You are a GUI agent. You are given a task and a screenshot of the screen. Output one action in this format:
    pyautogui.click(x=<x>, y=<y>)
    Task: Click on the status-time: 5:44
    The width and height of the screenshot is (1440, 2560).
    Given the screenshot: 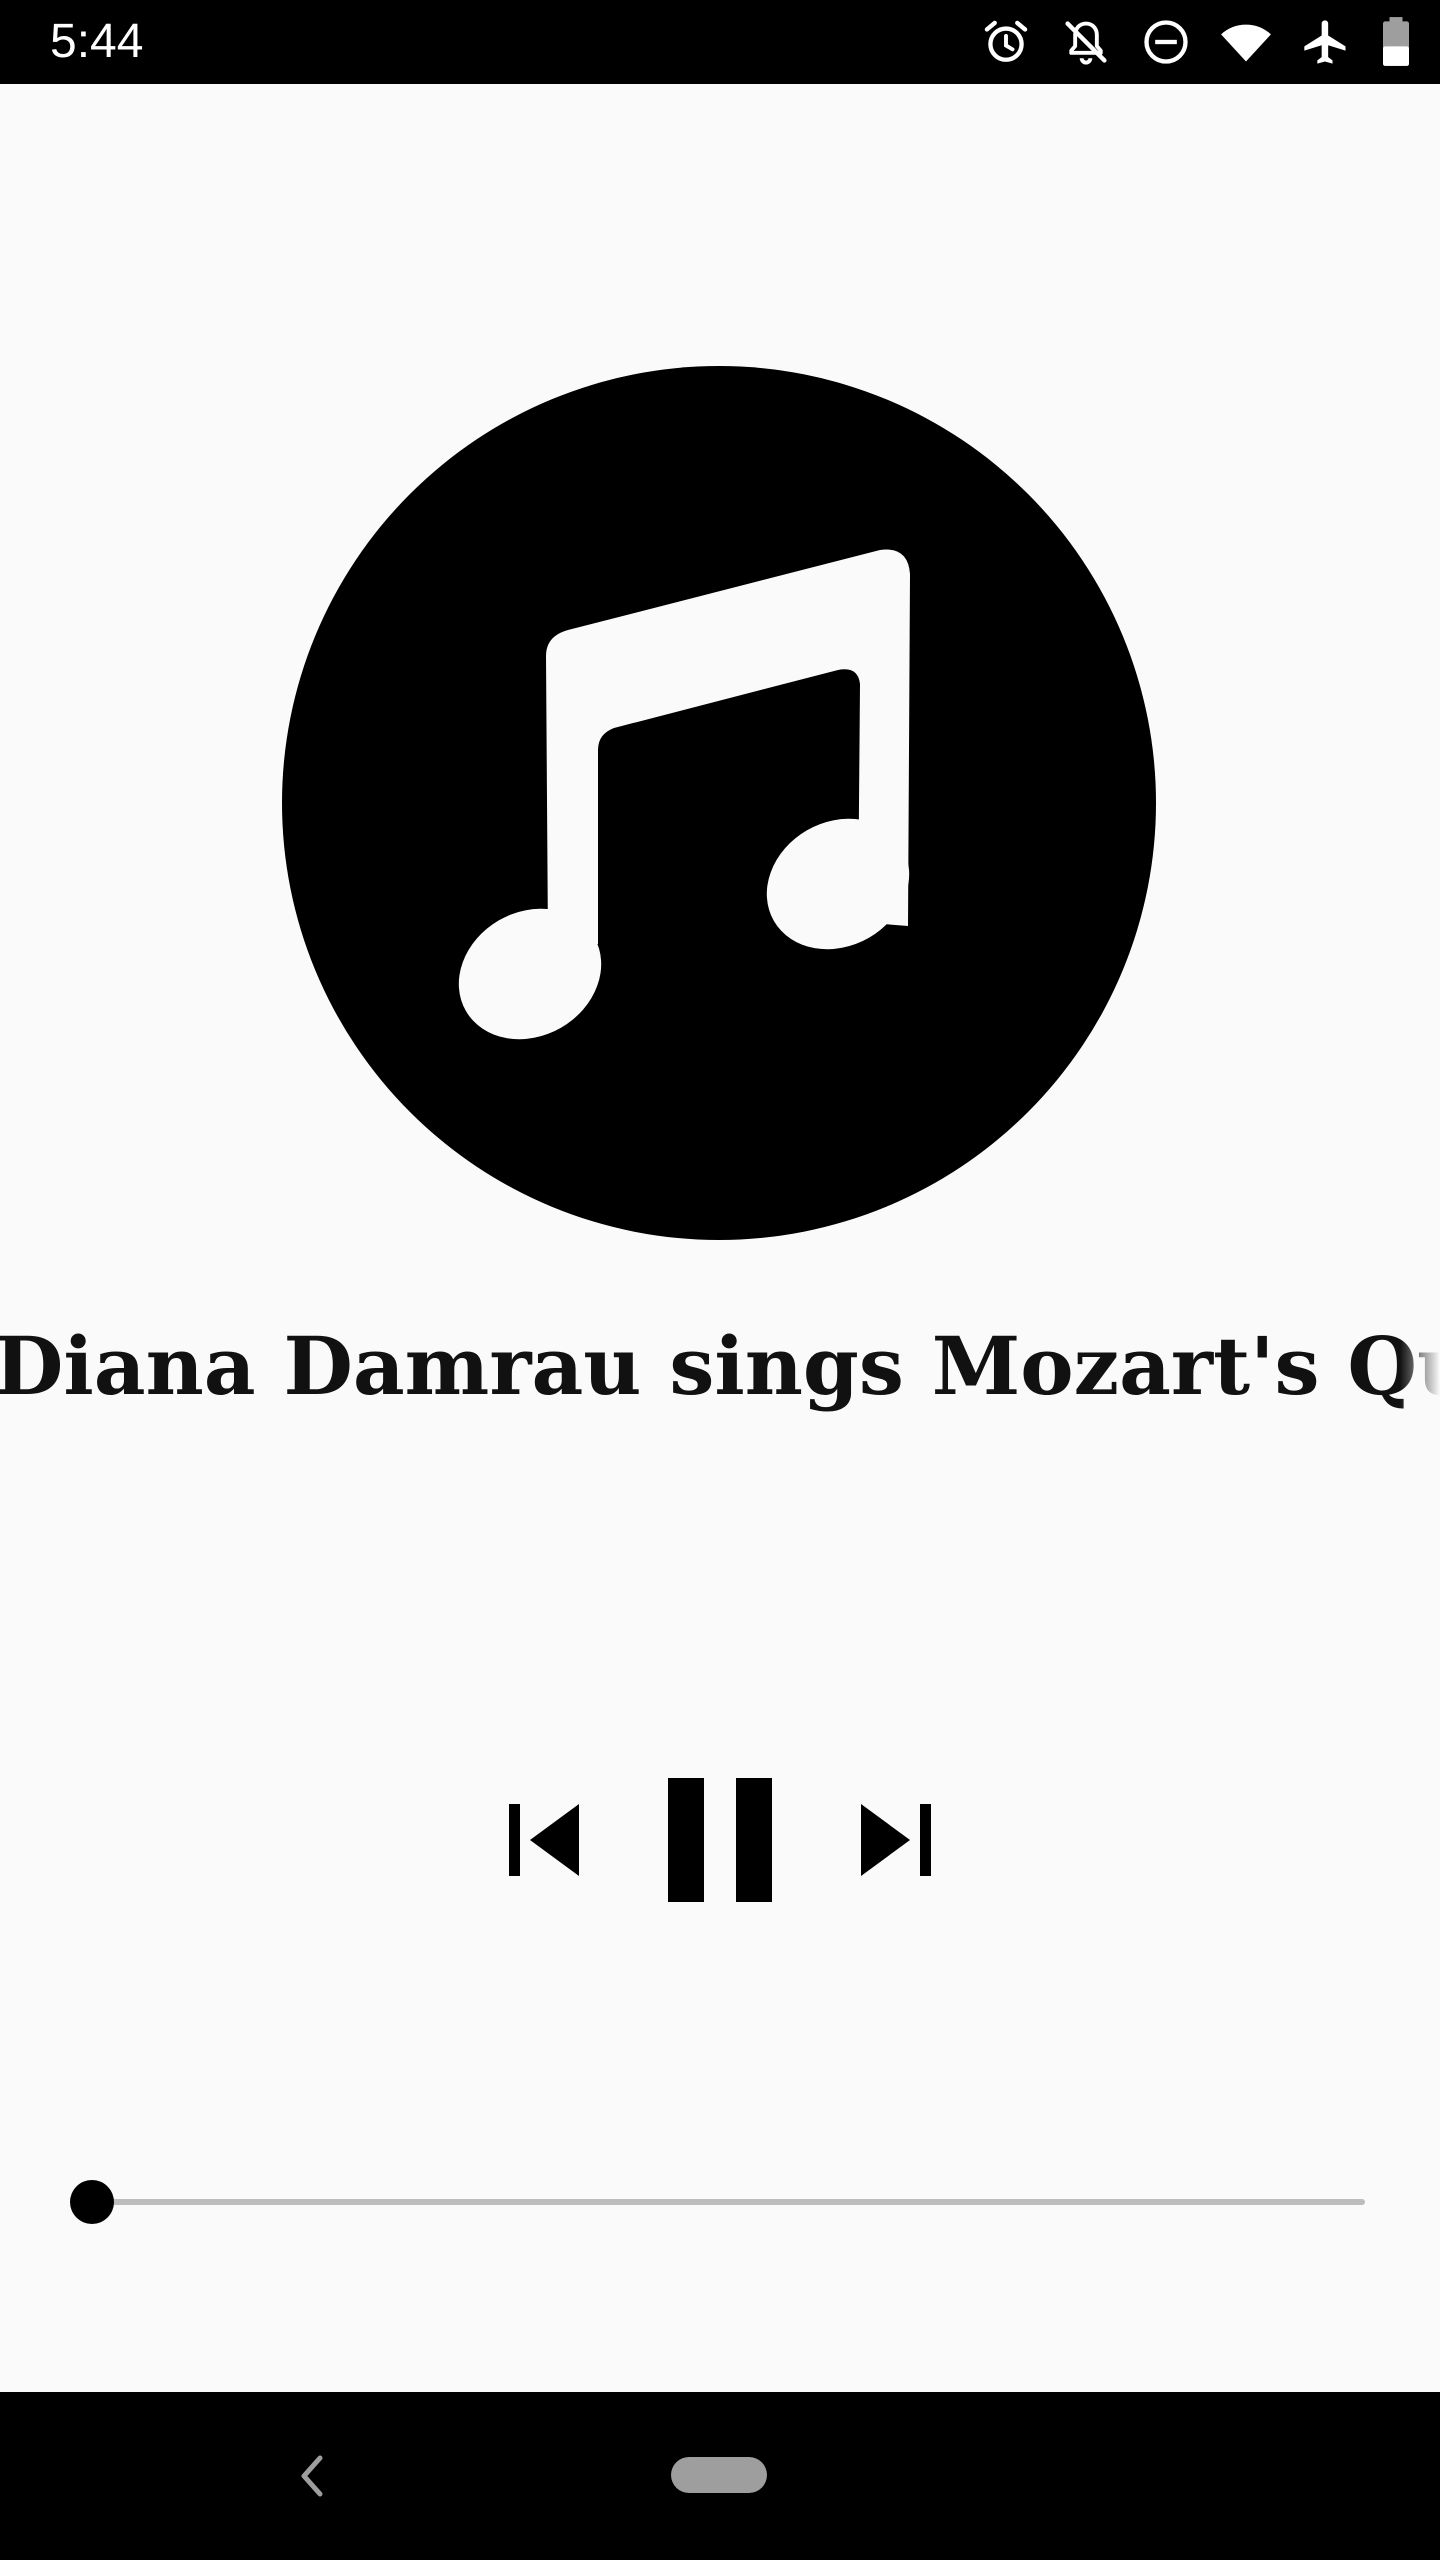 What is the action you would take?
    pyautogui.click(x=97, y=41)
    